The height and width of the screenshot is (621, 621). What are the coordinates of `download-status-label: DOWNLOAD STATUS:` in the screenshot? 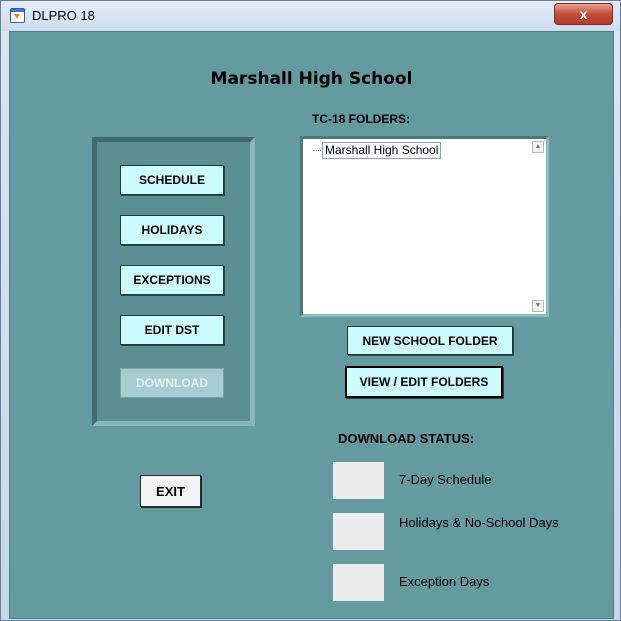 It's located at (406, 438).